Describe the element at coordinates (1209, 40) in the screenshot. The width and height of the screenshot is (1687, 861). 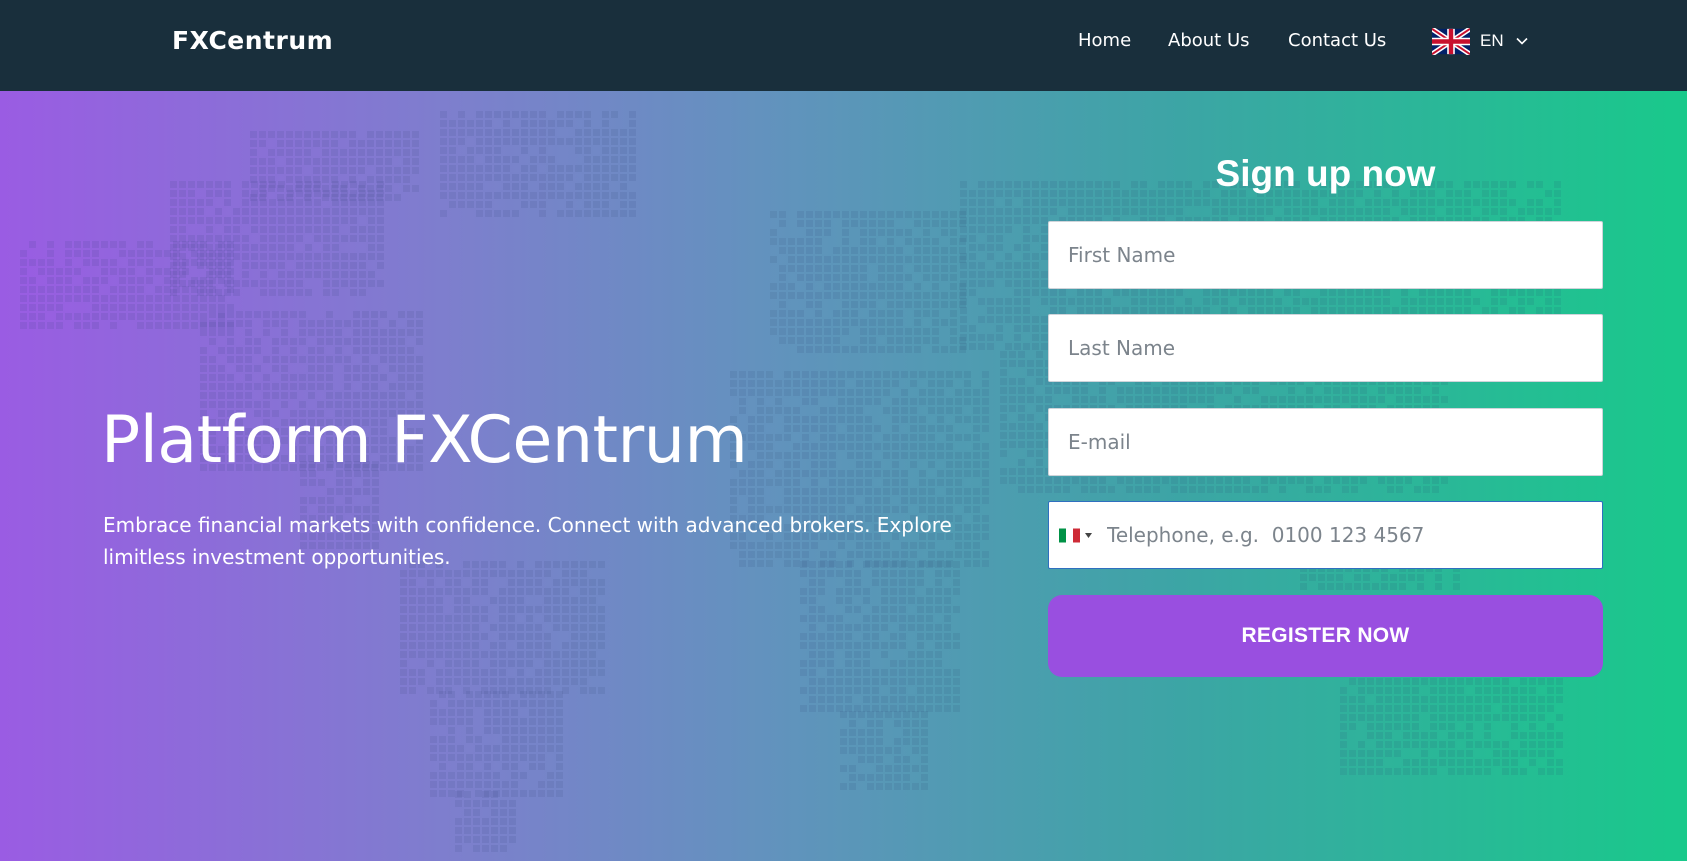
I see `nav-link-about-us: About Us` at that location.